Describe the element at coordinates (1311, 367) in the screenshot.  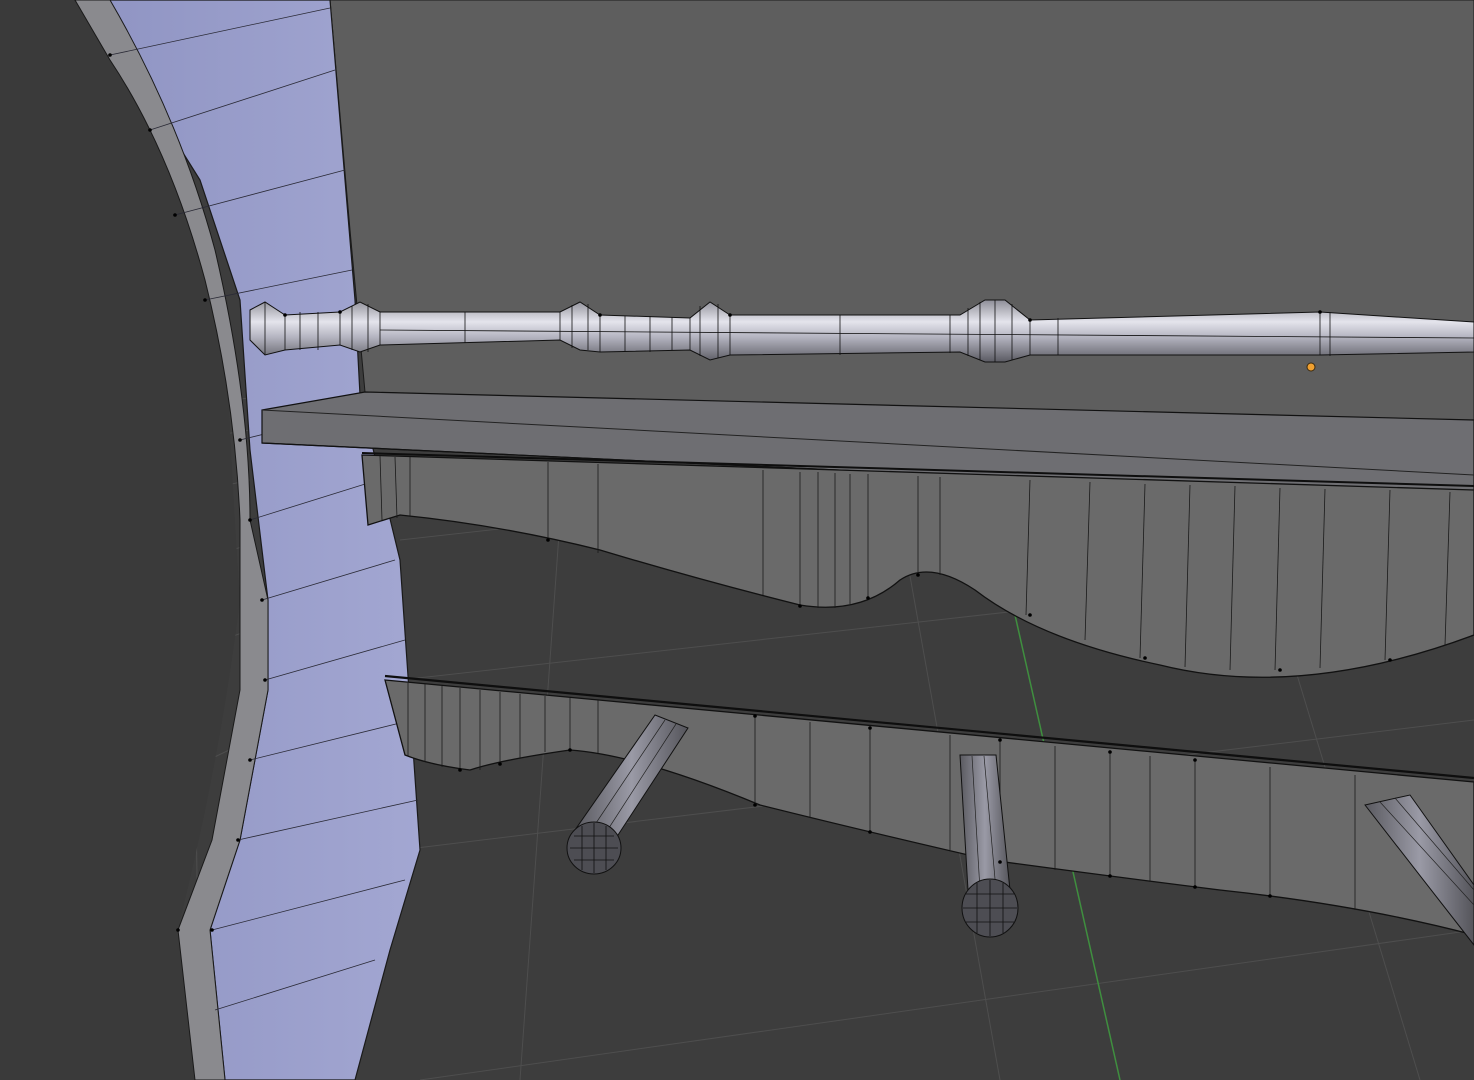
I see `object-origin-point` at that location.